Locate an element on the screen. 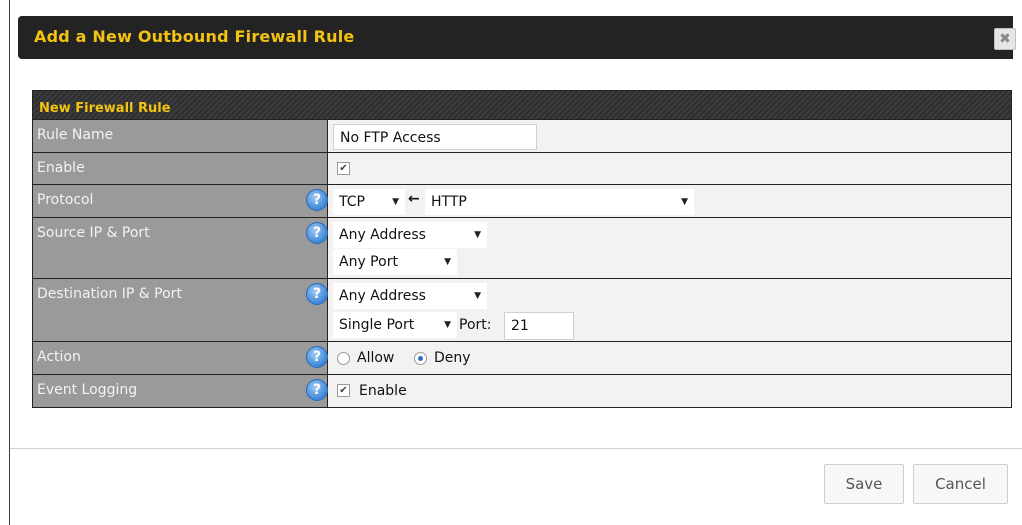  protocol-select: TCP ▼ is located at coordinates (369, 202).